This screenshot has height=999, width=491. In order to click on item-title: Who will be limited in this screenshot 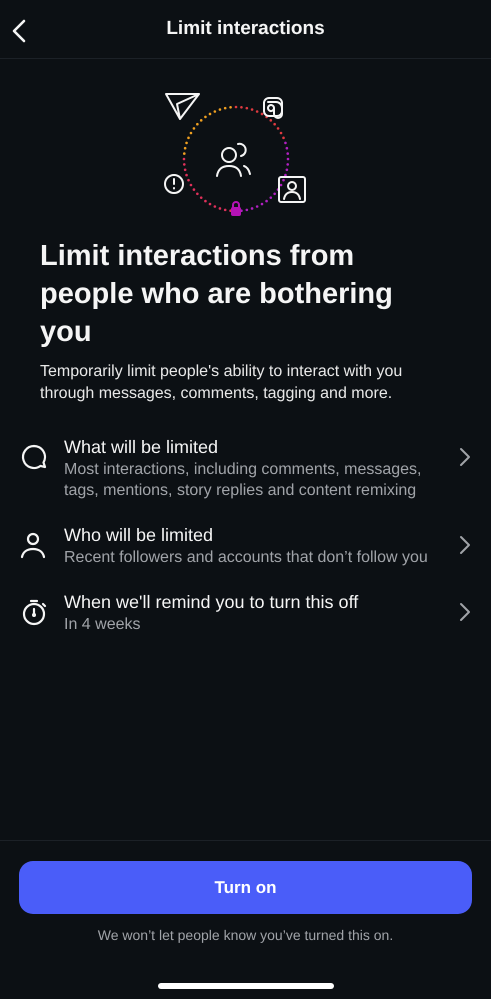, I will do `click(257, 535)`.